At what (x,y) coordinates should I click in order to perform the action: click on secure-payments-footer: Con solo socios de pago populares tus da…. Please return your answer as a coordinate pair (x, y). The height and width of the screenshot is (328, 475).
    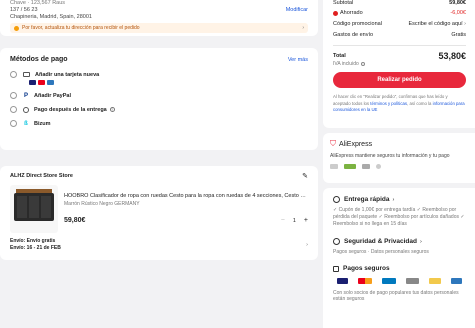
    Looking at the image, I should click on (396, 296).